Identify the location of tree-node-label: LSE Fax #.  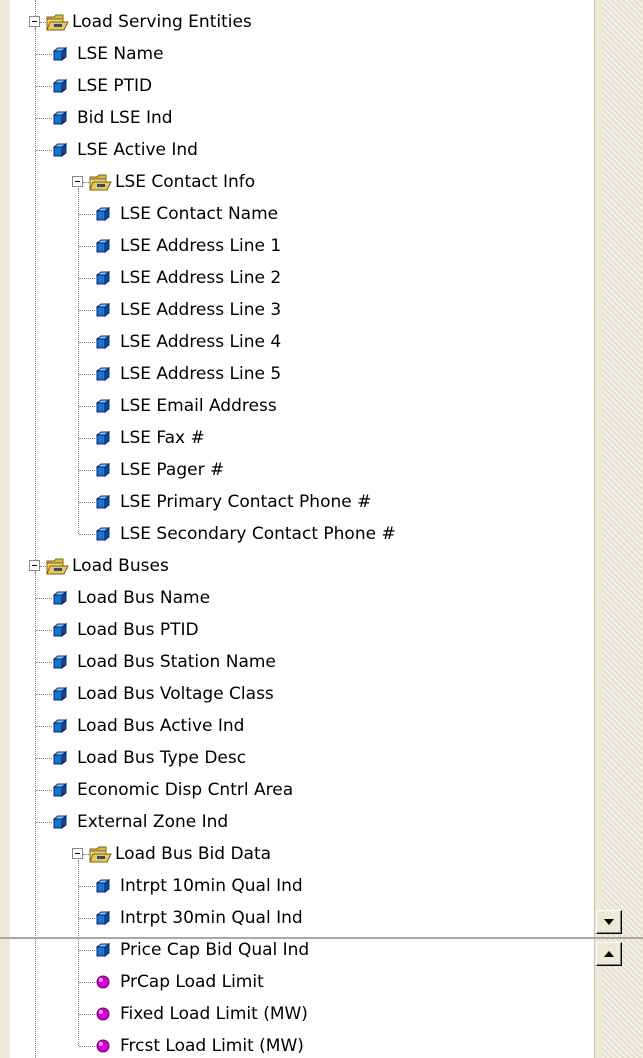
(162, 438).